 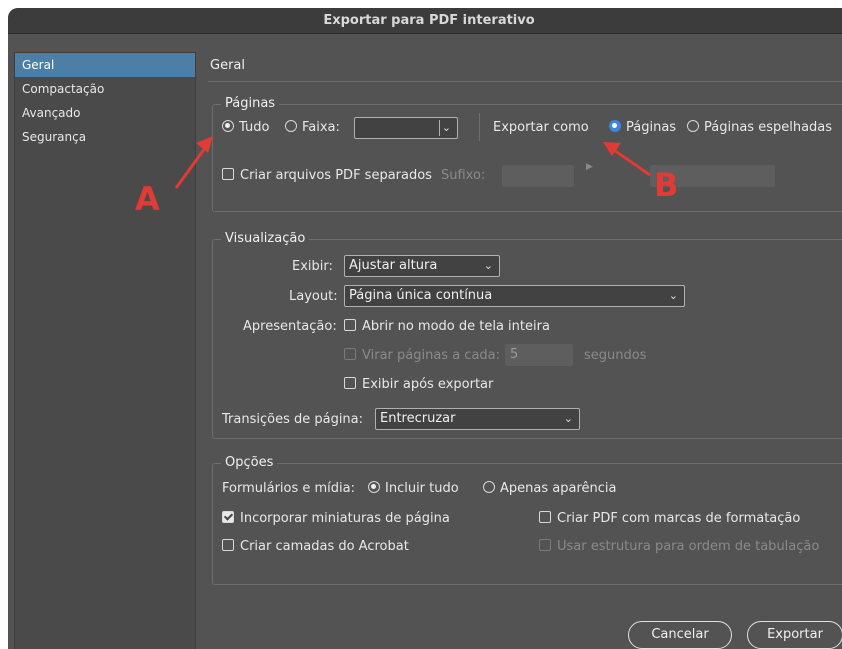 I want to click on tab-order-checkbox: Usar estrutura para ordem de tabulação, so click(x=679, y=546).